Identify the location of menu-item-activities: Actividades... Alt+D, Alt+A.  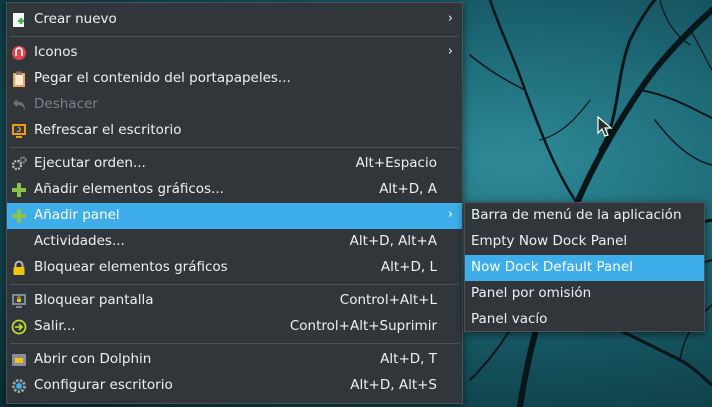
(234, 242).